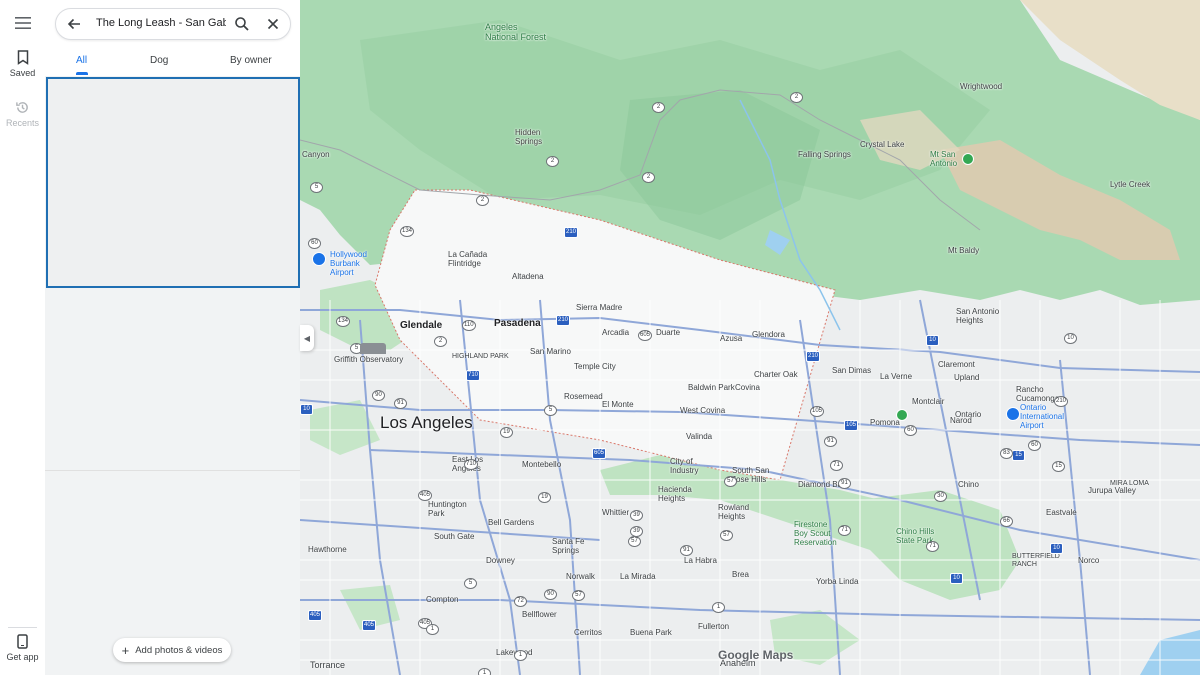 The width and height of the screenshot is (1200, 675). What do you see at coordinates (480, 357) in the screenshot?
I see `map-label-highland-park: HIGHLAND PARK` at bounding box center [480, 357].